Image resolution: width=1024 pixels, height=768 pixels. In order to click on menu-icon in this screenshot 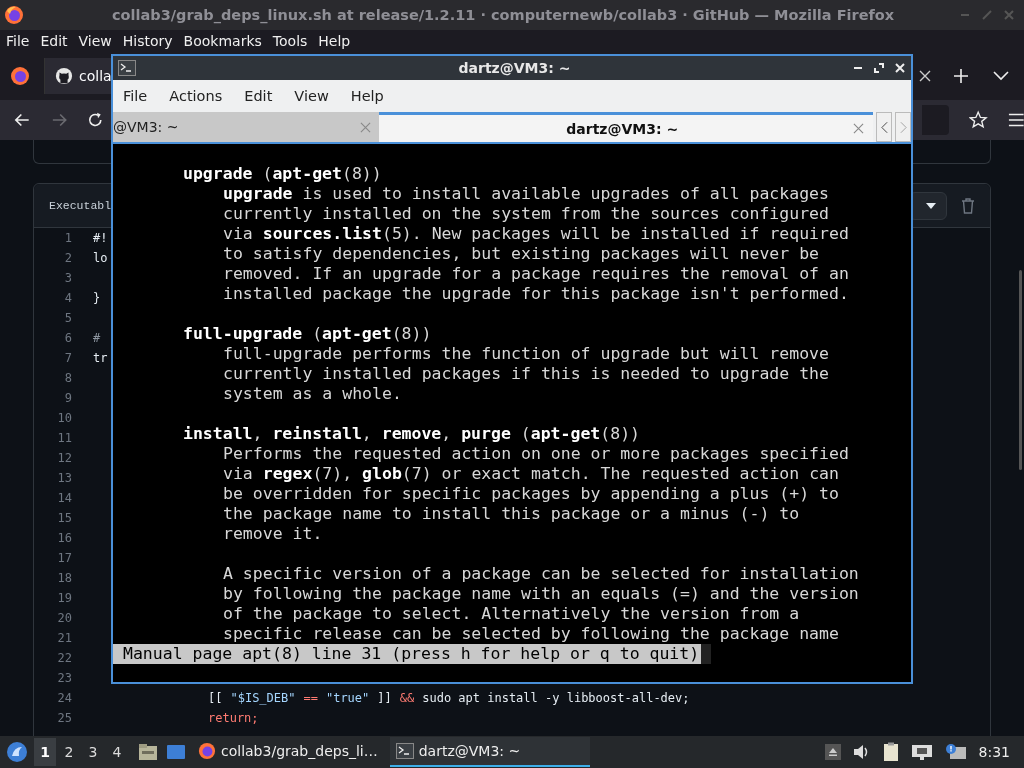, I will do `click(1015, 120)`.